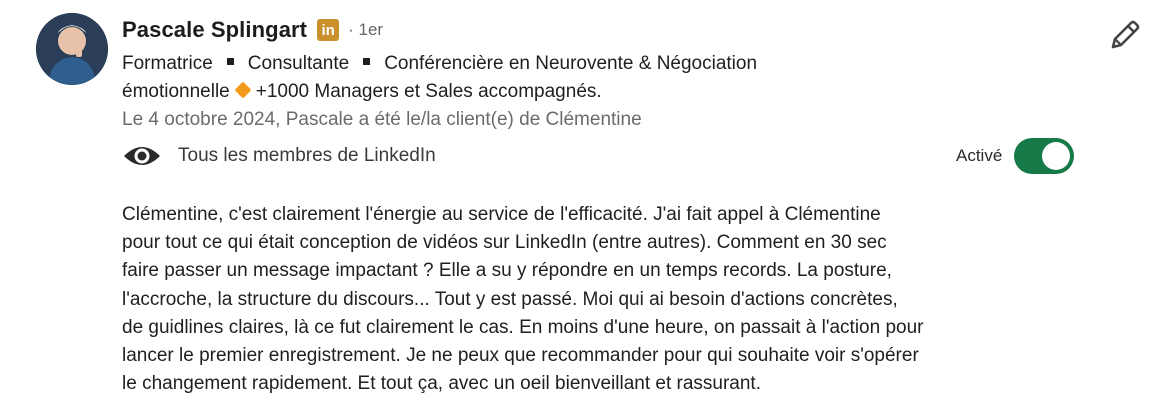 This screenshot has width=1162, height=406. I want to click on pencil-icon, so click(1125, 34).